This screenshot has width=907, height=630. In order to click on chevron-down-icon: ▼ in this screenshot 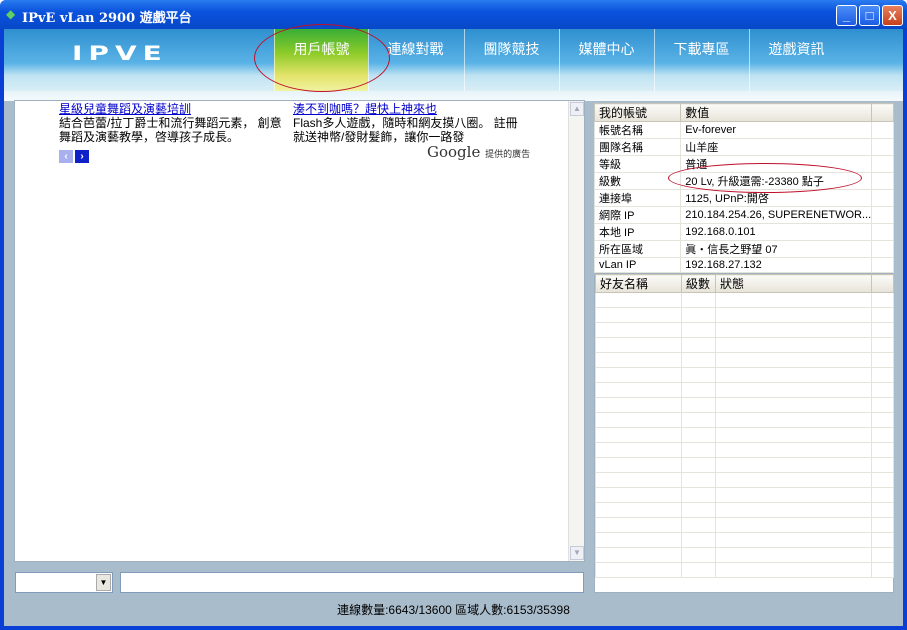, I will do `click(103, 582)`.